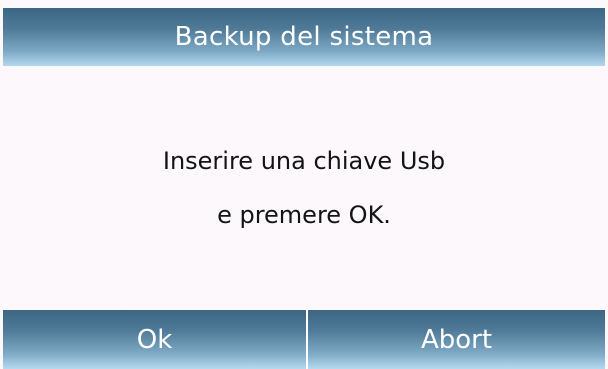  I want to click on ok-button: Ok, so click(155, 339).